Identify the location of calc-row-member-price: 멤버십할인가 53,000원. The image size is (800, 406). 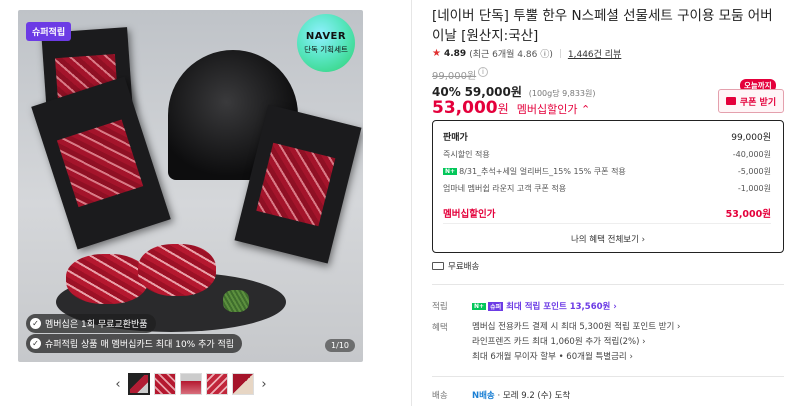
(607, 213).